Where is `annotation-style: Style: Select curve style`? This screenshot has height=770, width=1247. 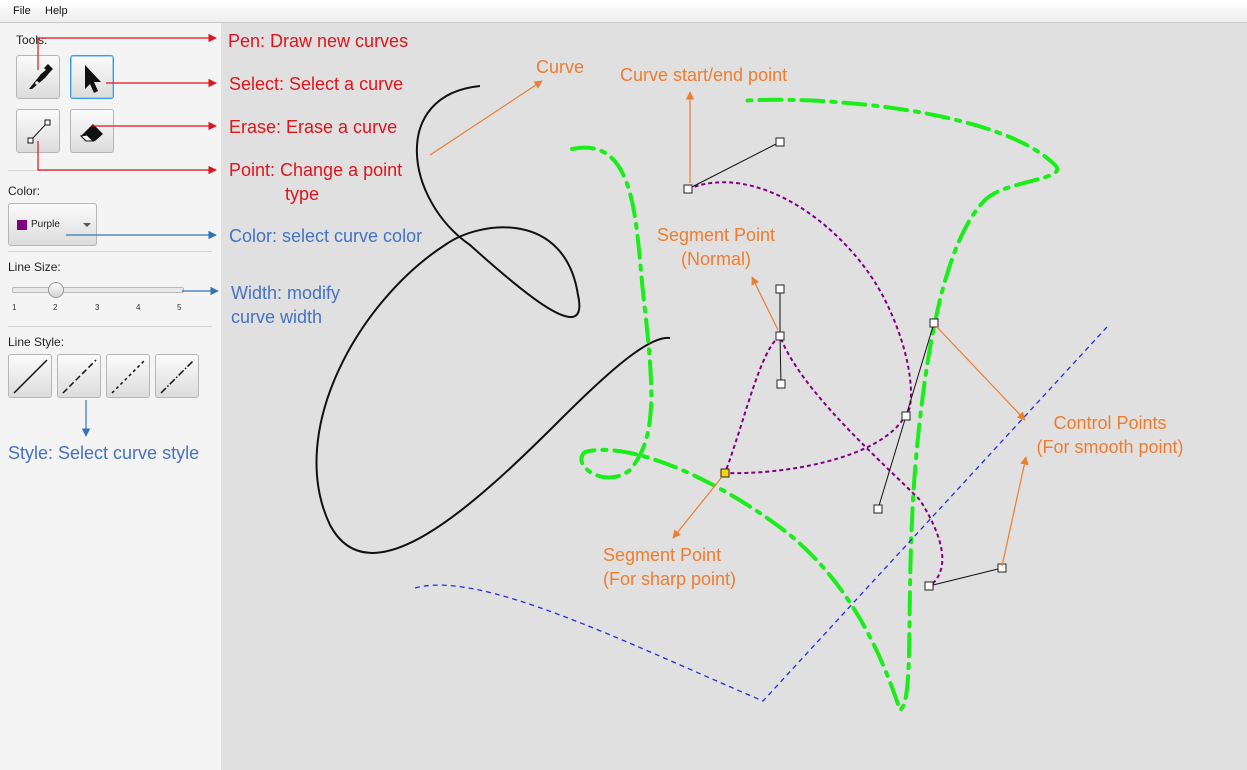 annotation-style: Style: Select curve style is located at coordinates (104, 453).